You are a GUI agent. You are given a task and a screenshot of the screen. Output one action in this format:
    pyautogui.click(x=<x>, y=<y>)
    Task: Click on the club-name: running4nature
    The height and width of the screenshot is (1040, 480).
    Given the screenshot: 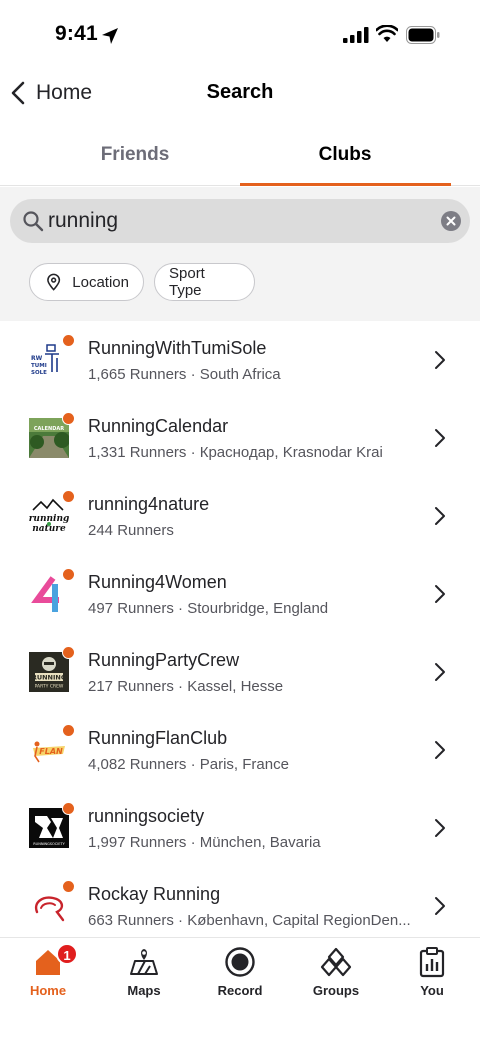 What is the action you would take?
    pyautogui.click(x=149, y=504)
    